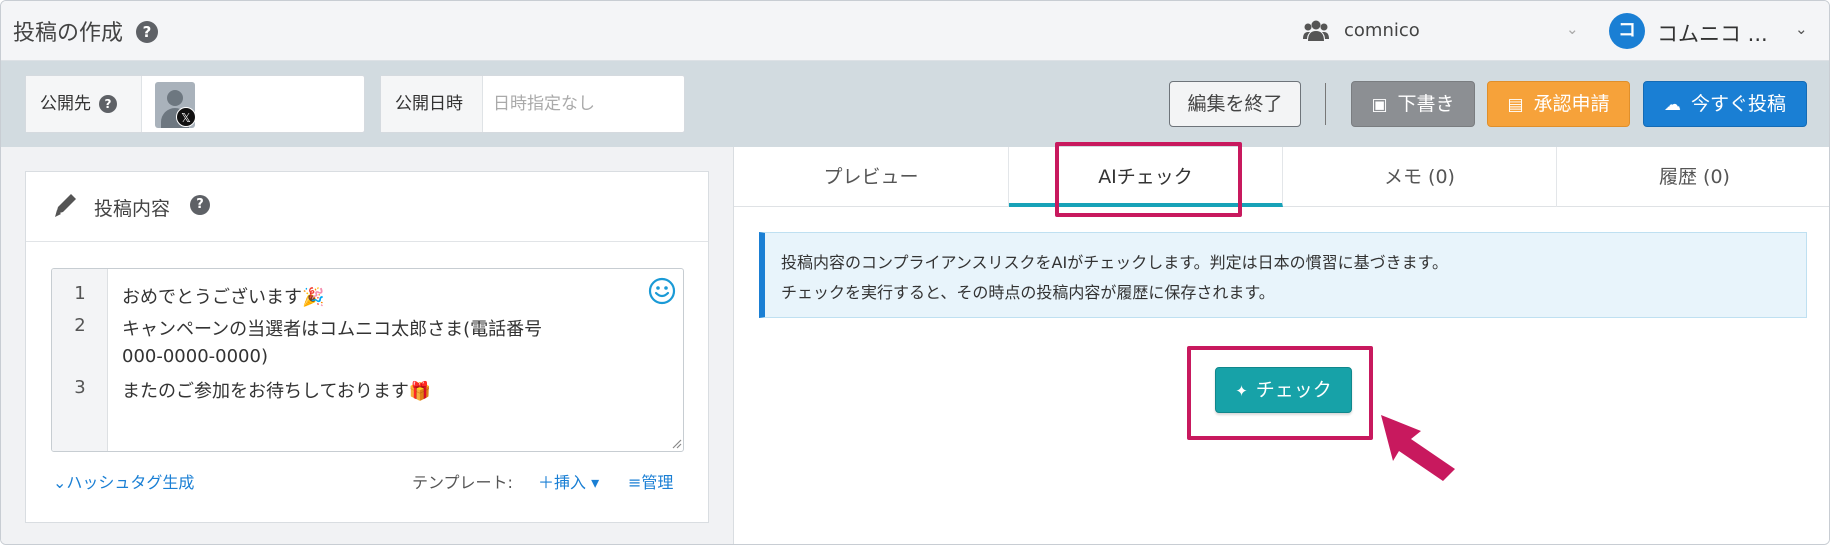  What do you see at coordinates (195, 356) in the screenshot?
I see `editor-line-wrap: 000-0000-0000)` at bounding box center [195, 356].